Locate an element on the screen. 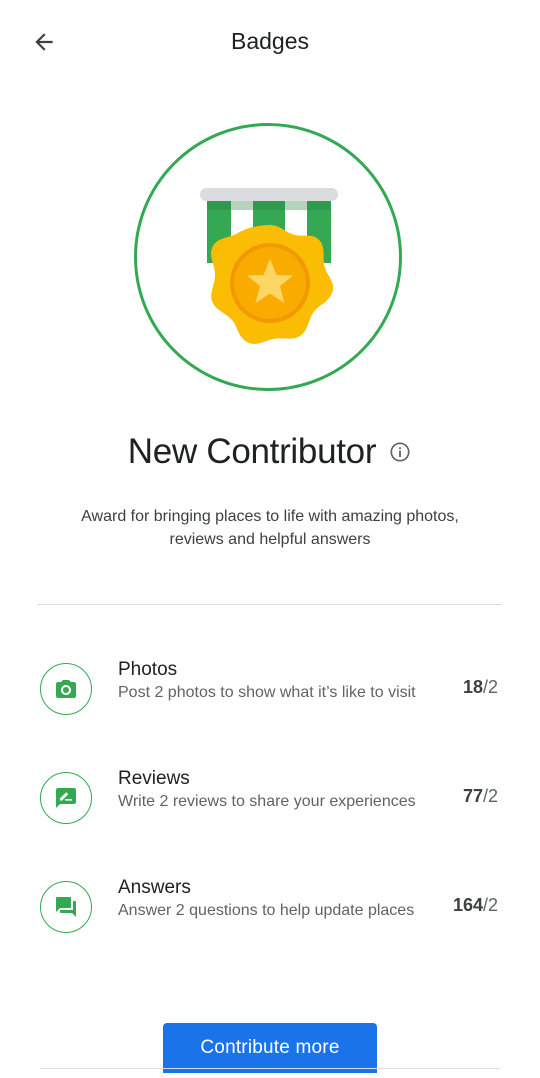  requirement-progress: 77/2 is located at coordinates (480, 796).